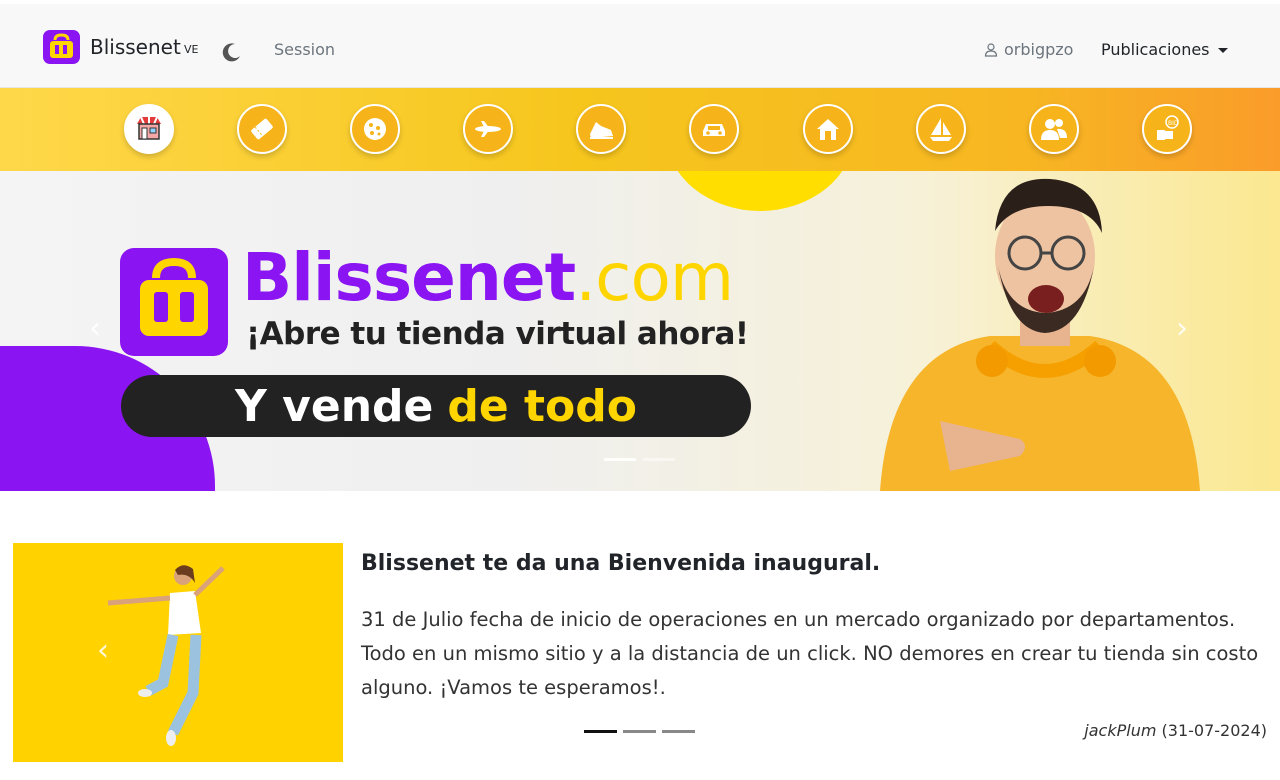  What do you see at coordinates (1155, 49) in the screenshot?
I see `publicaciones-label: Publicaciones` at bounding box center [1155, 49].